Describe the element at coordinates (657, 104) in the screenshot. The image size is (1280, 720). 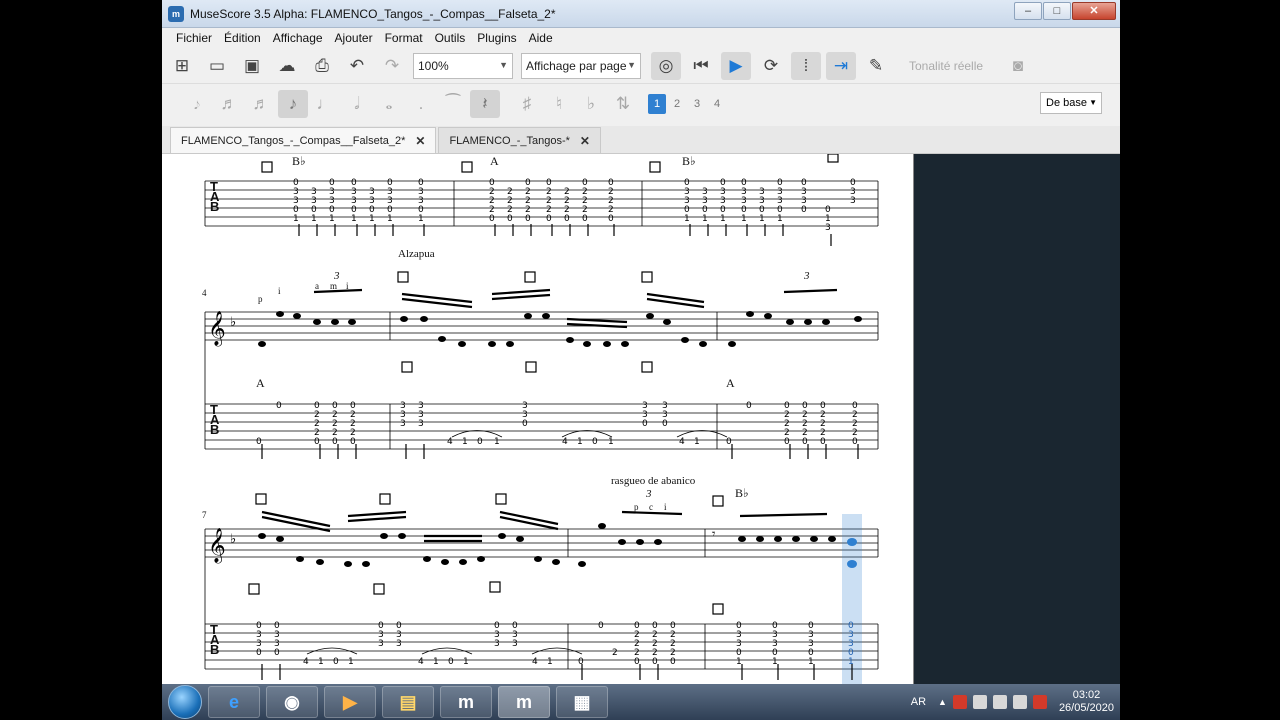
I see `voice-1-button: 1` at that location.